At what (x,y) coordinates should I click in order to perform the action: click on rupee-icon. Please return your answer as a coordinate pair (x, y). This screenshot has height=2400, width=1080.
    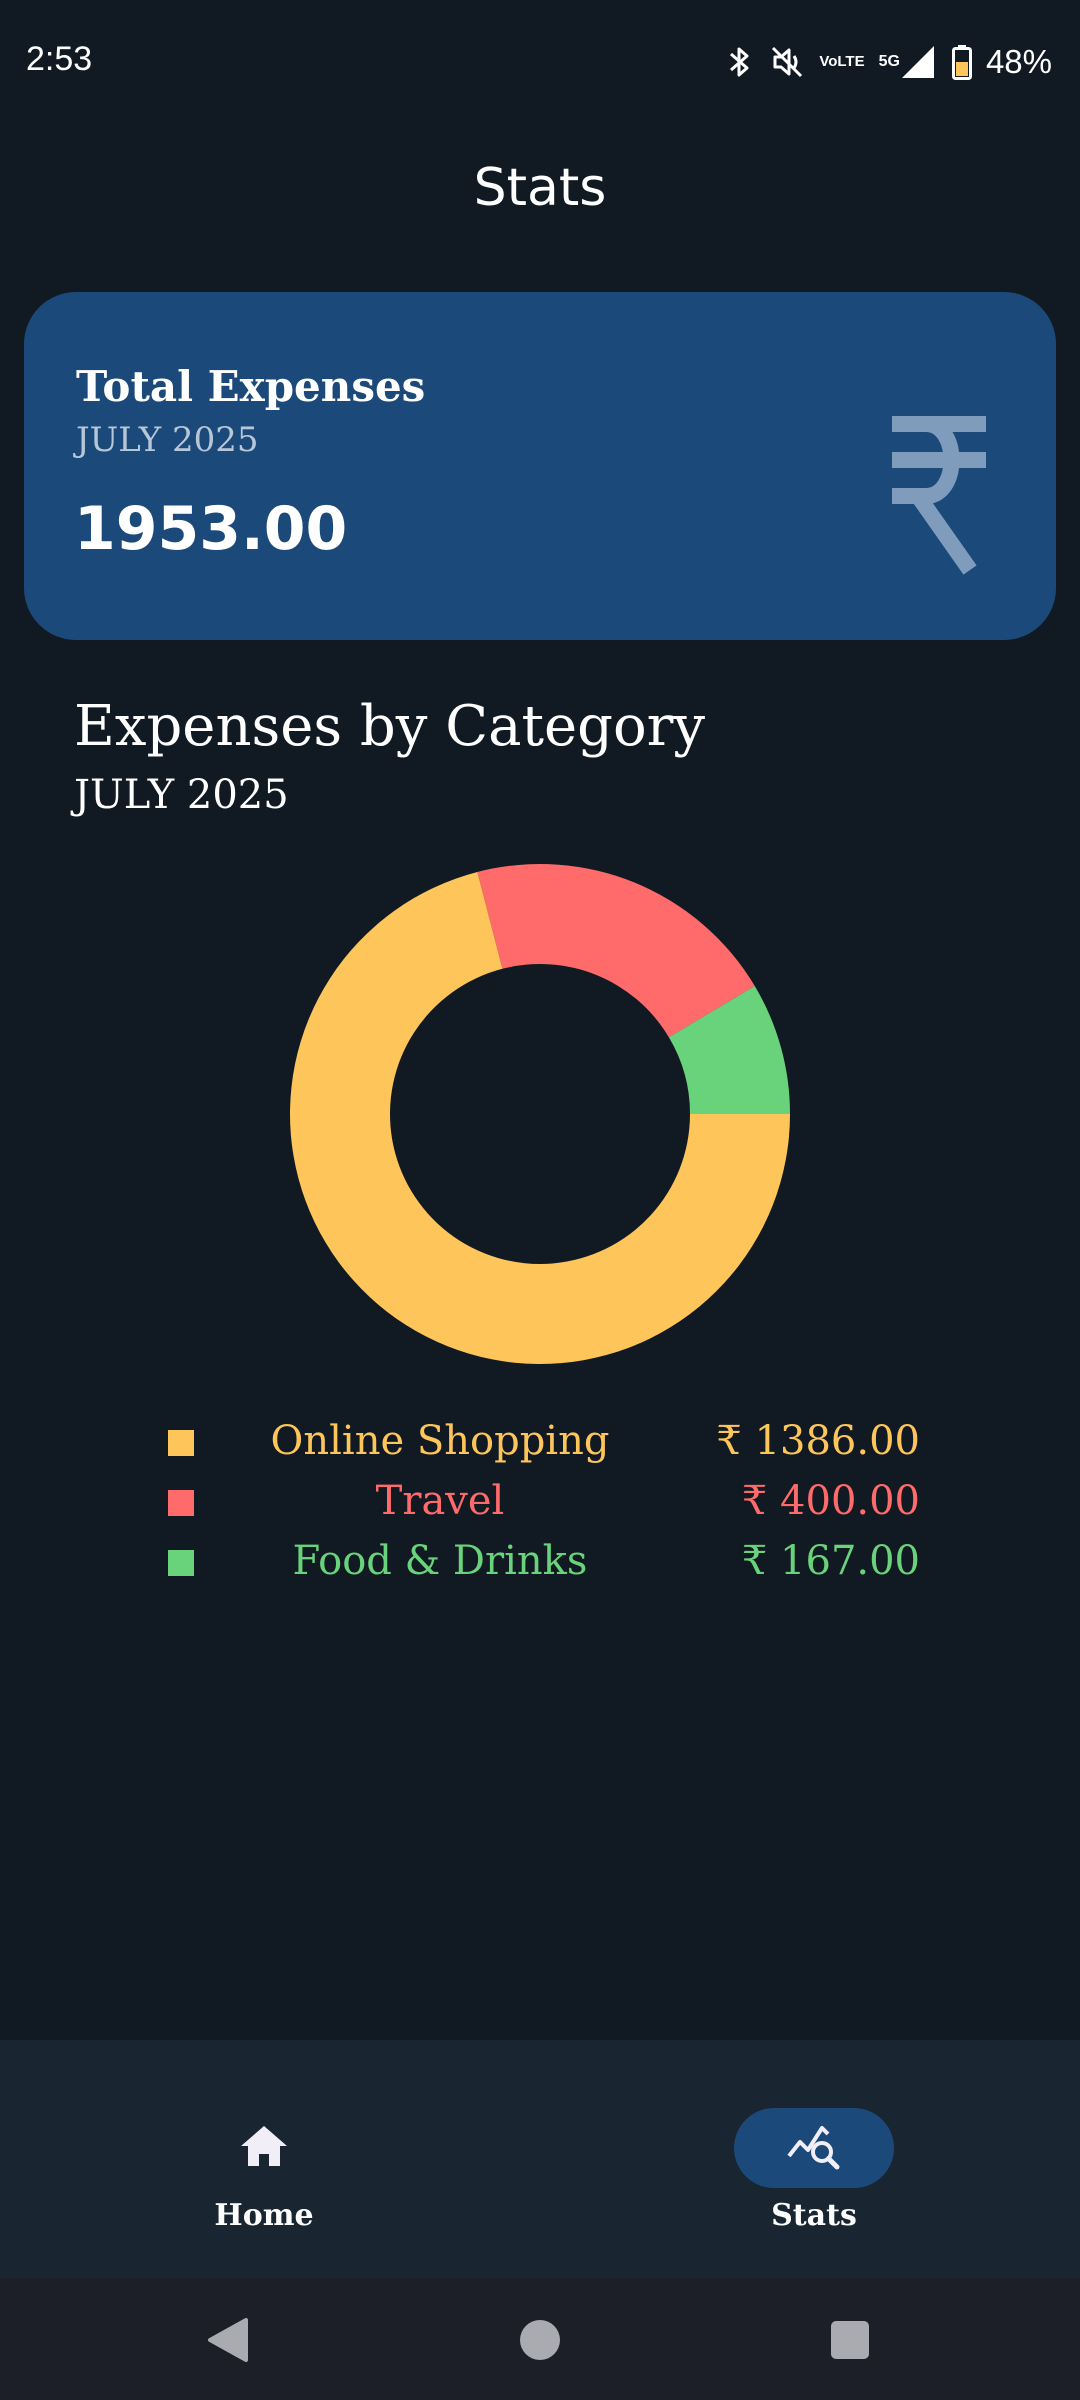
    Looking at the image, I should click on (934, 497).